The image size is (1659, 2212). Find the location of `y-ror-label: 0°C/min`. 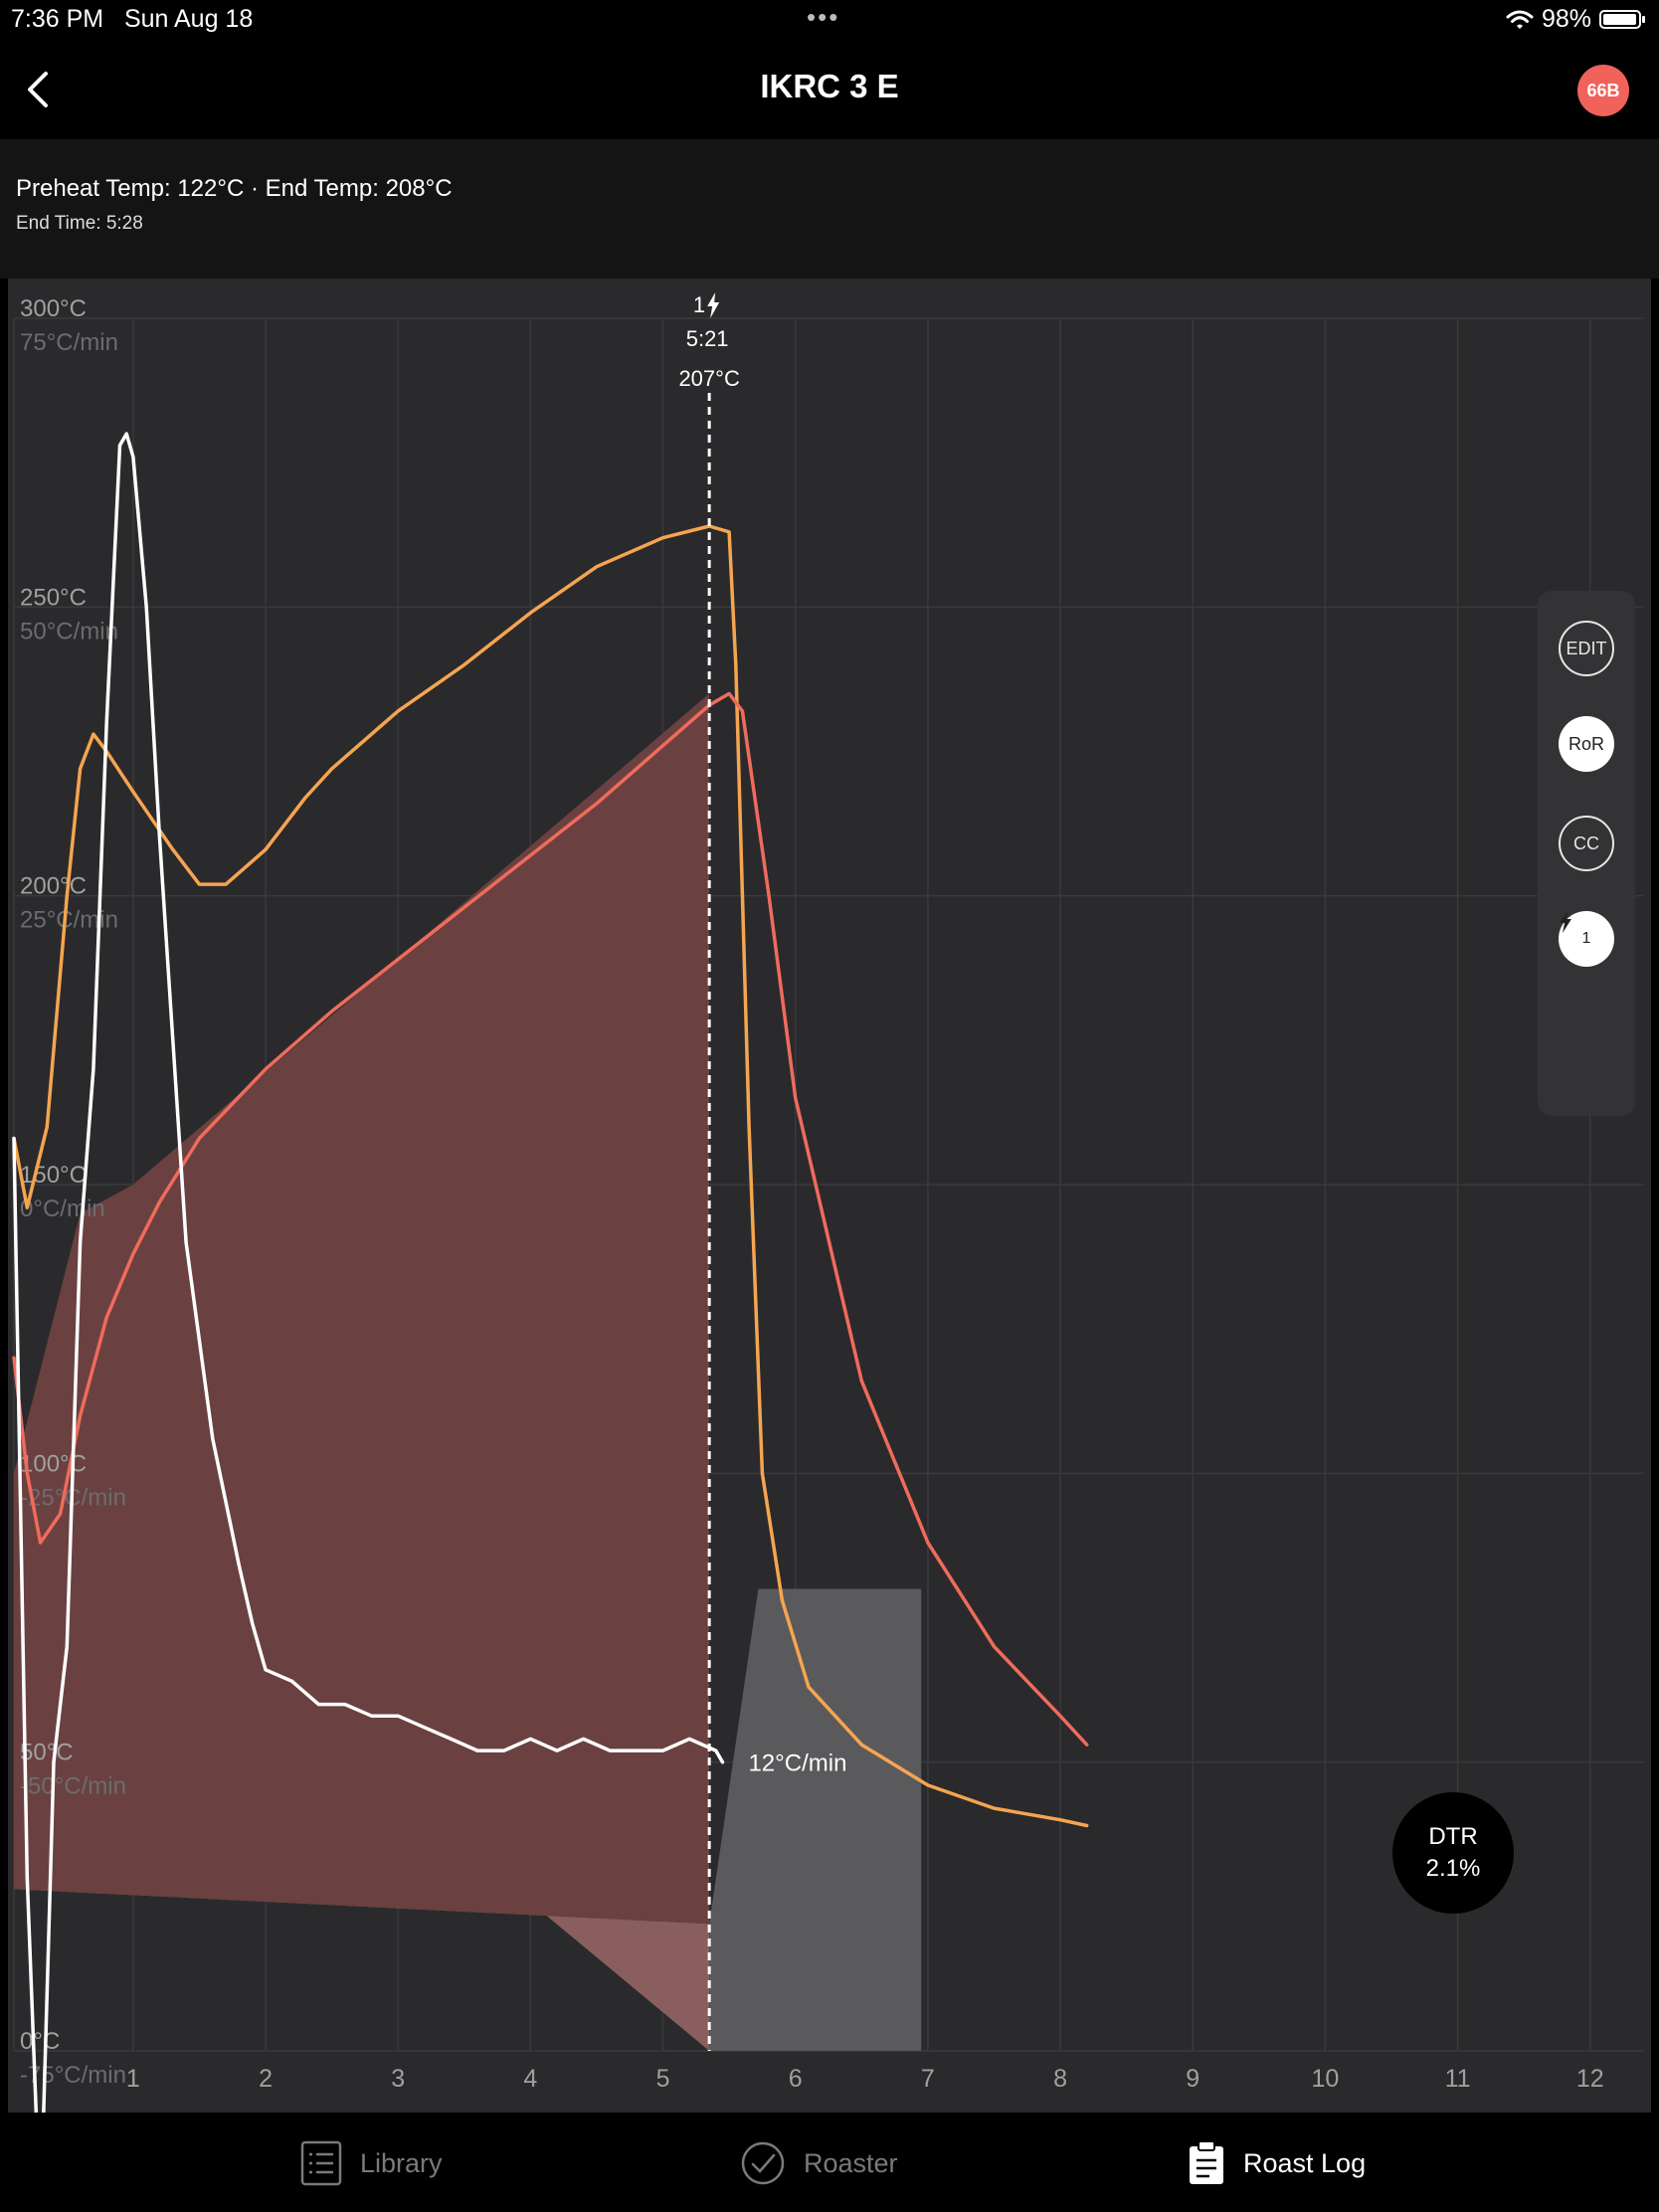

y-ror-label: 0°C/min is located at coordinates (62, 1209).